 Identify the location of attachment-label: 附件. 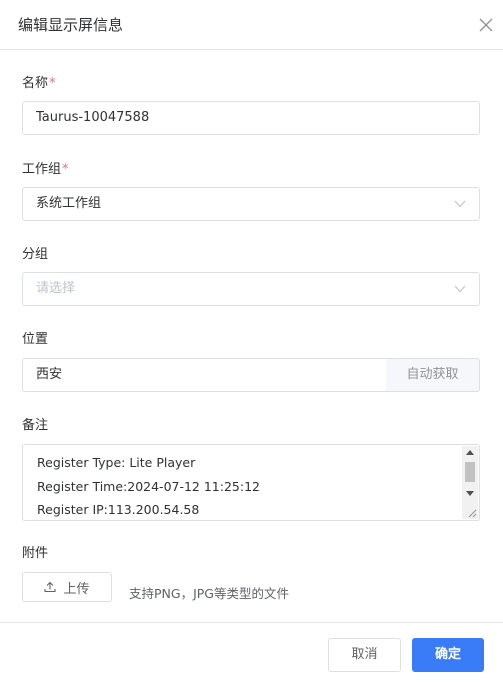
(35, 553).